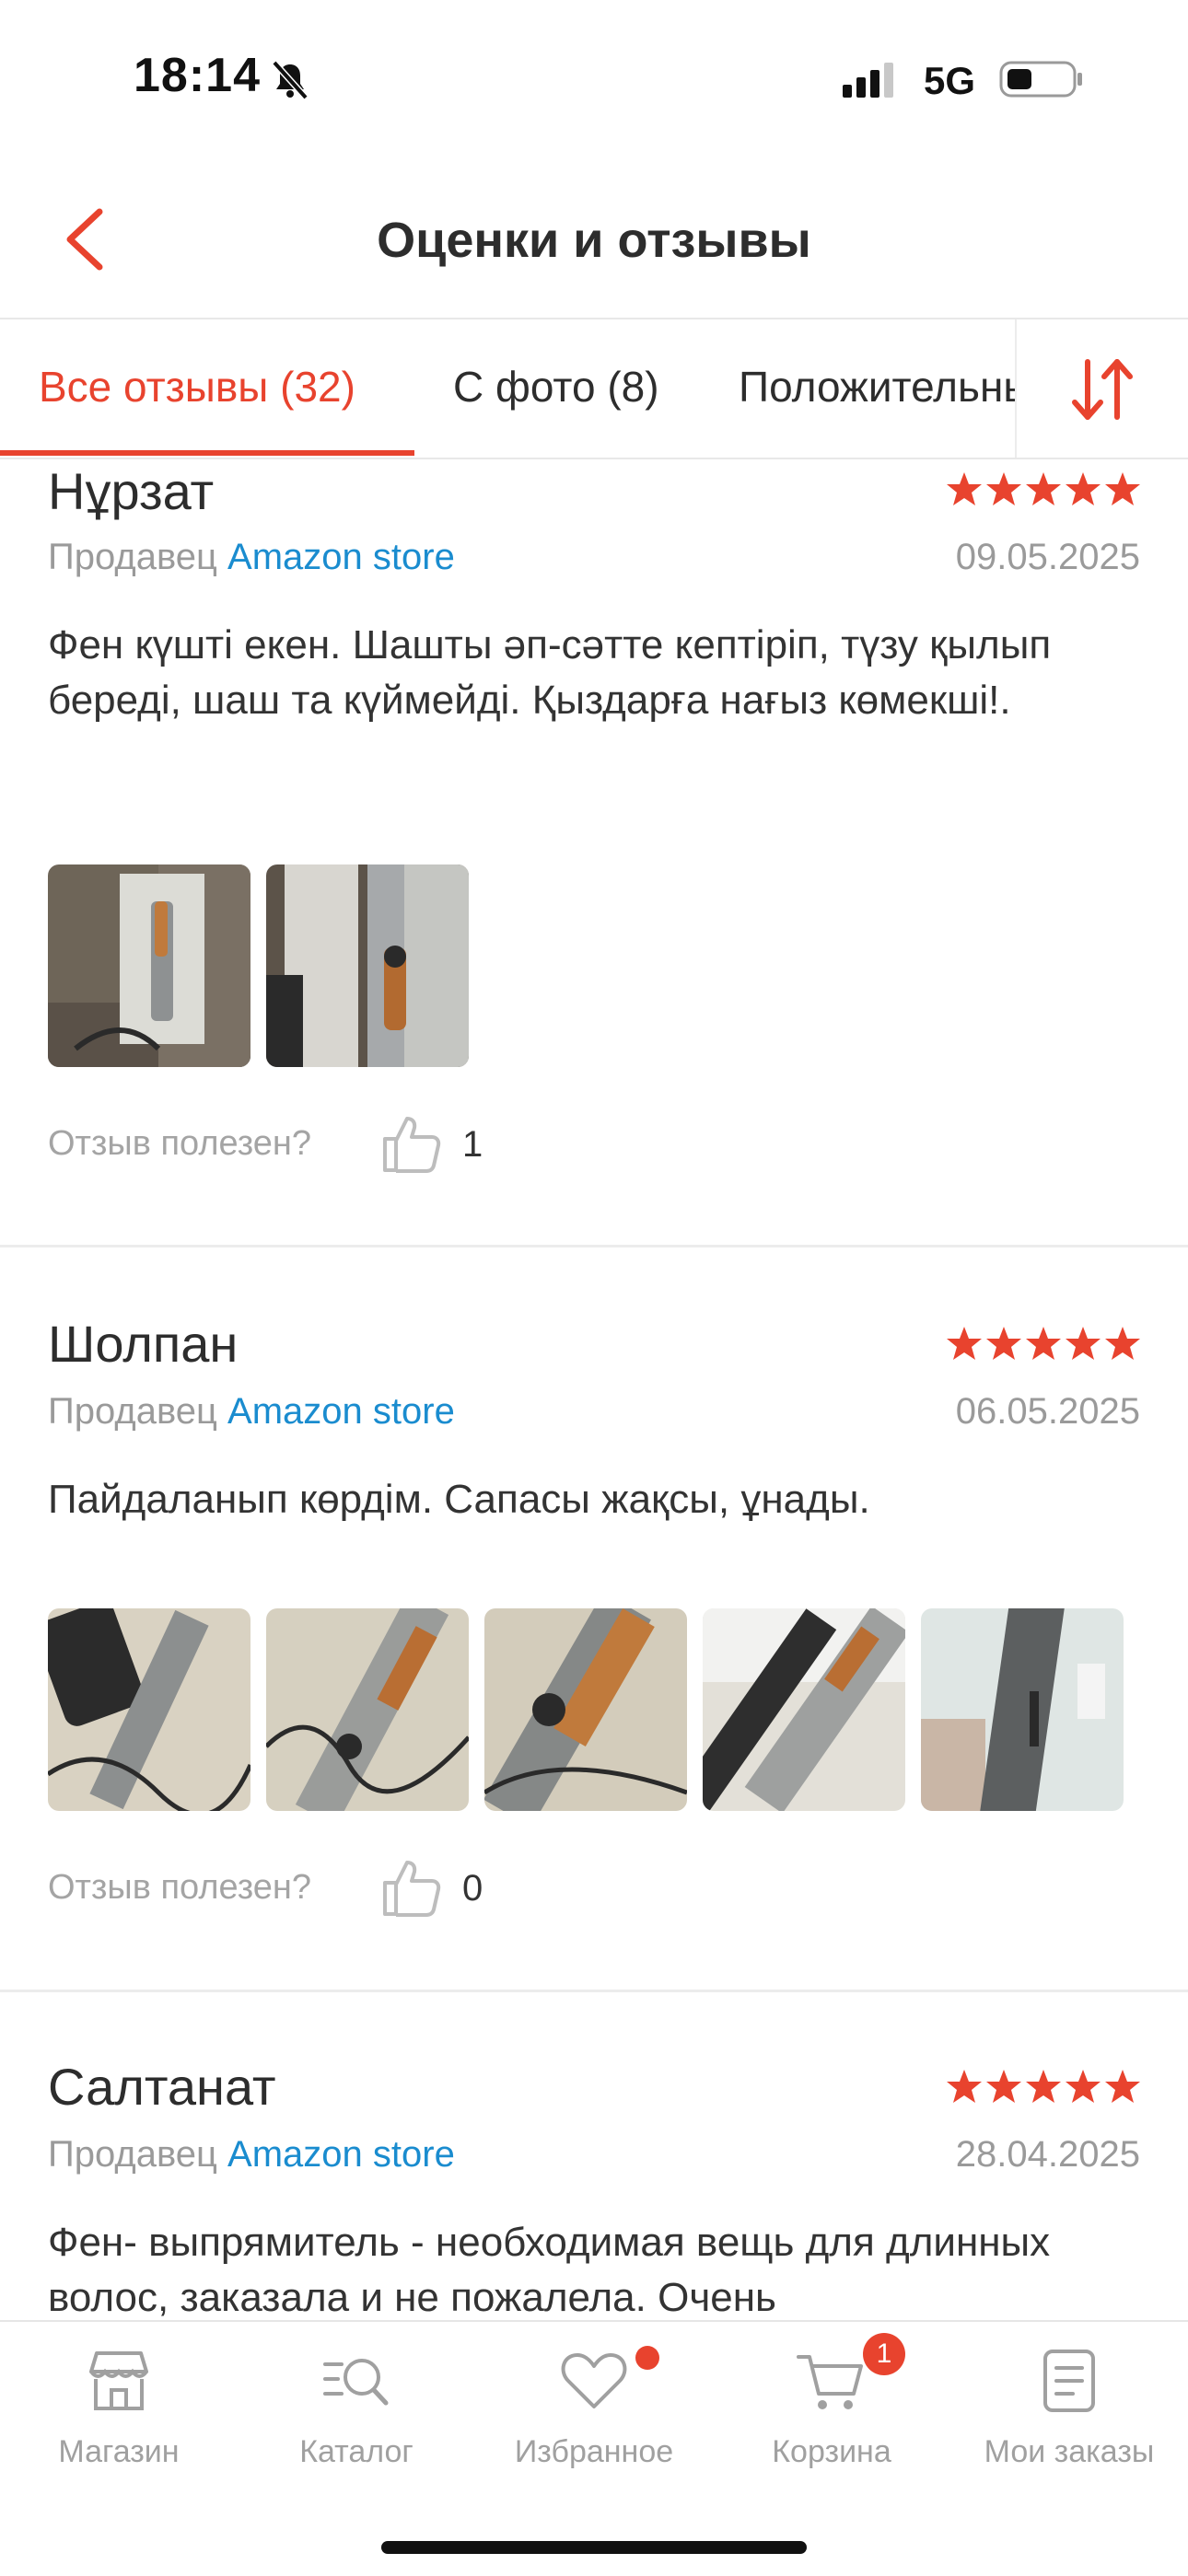  What do you see at coordinates (830, 2382) in the screenshot?
I see `cart-icon` at bounding box center [830, 2382].